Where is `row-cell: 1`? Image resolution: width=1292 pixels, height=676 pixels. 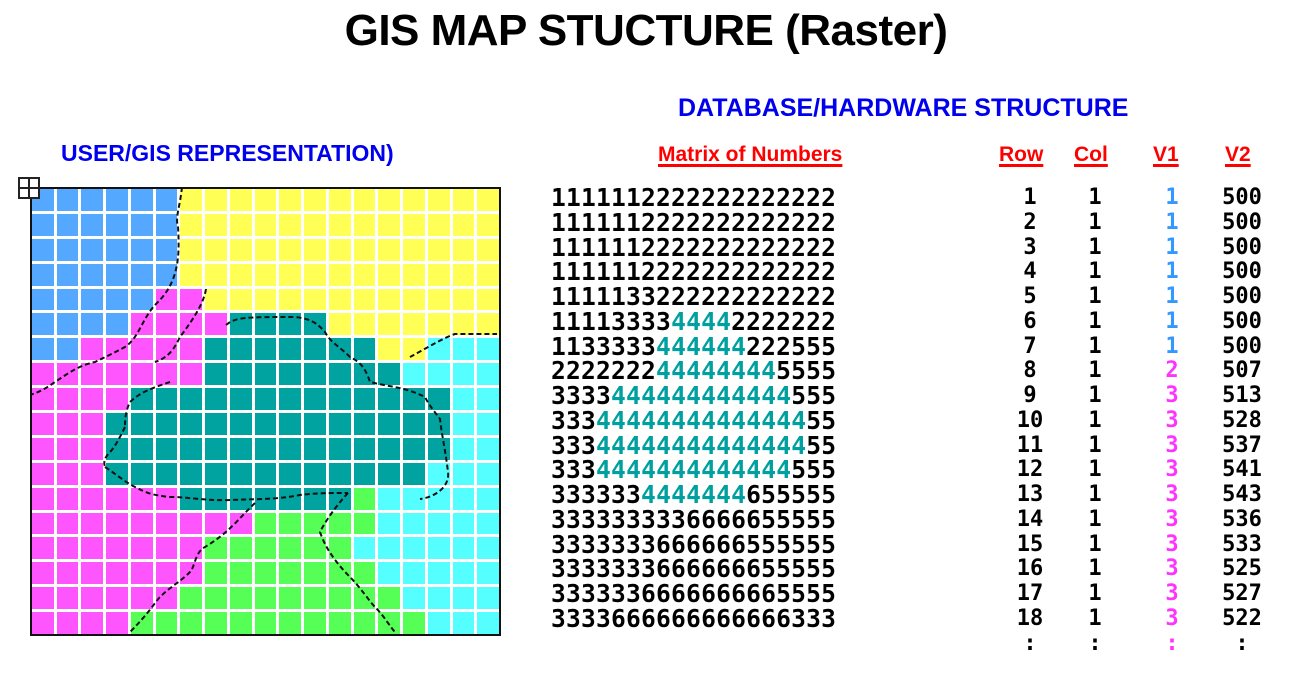 row-cell: 1 is located at coordinates (1030, 197).